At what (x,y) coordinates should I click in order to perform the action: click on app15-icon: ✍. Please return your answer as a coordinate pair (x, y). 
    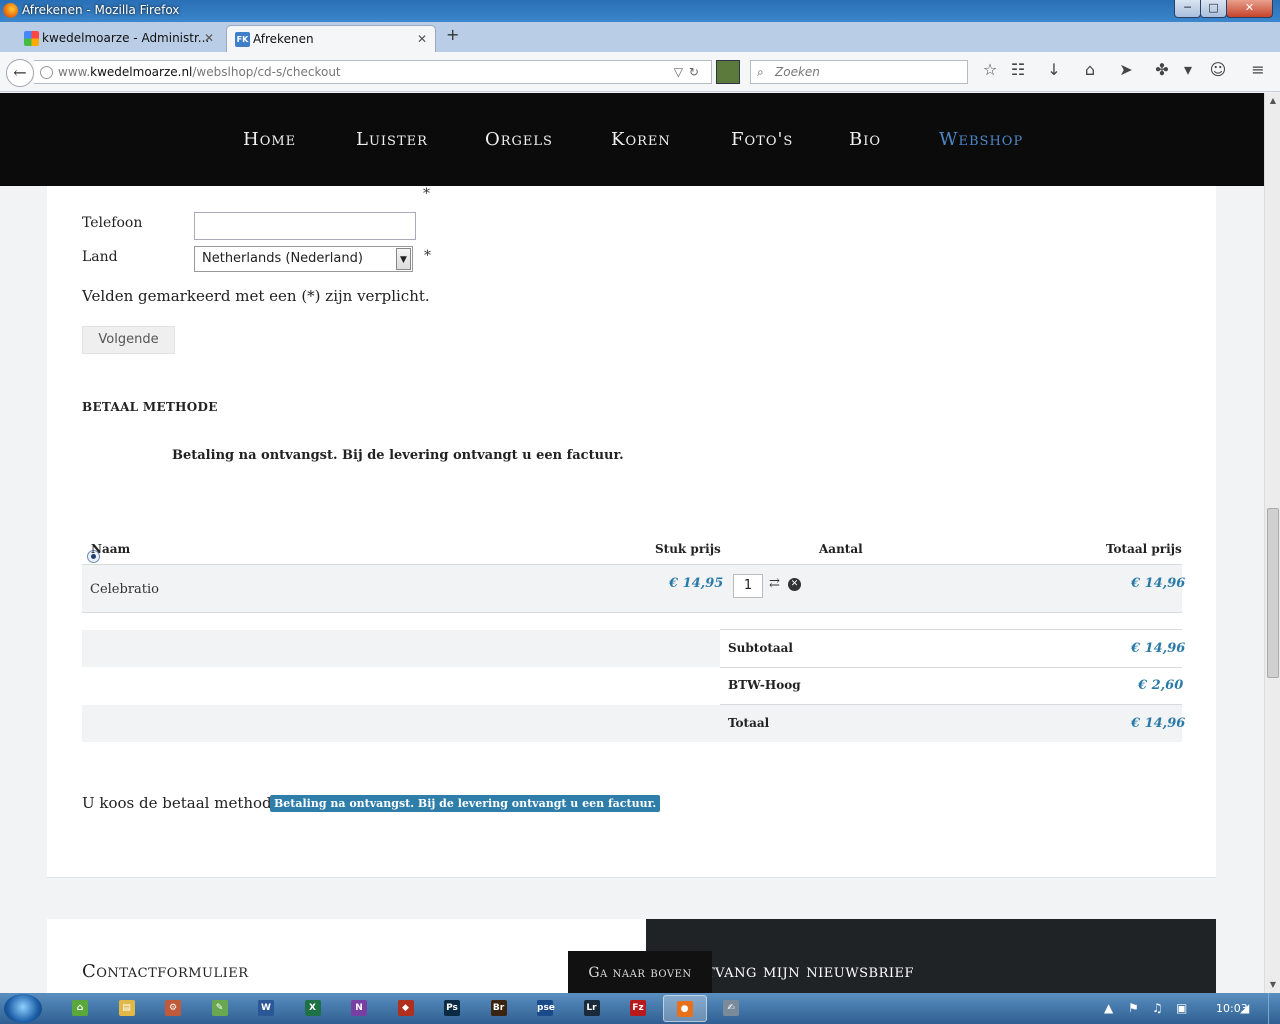
    Looking at the image, I should click on (731, 1007).